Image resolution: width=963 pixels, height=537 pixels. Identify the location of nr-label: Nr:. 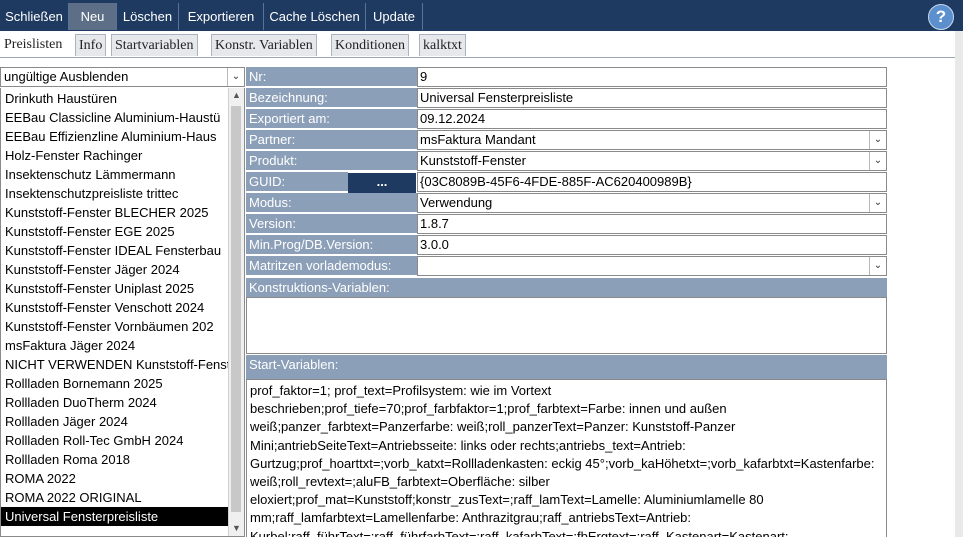
(331, 77).